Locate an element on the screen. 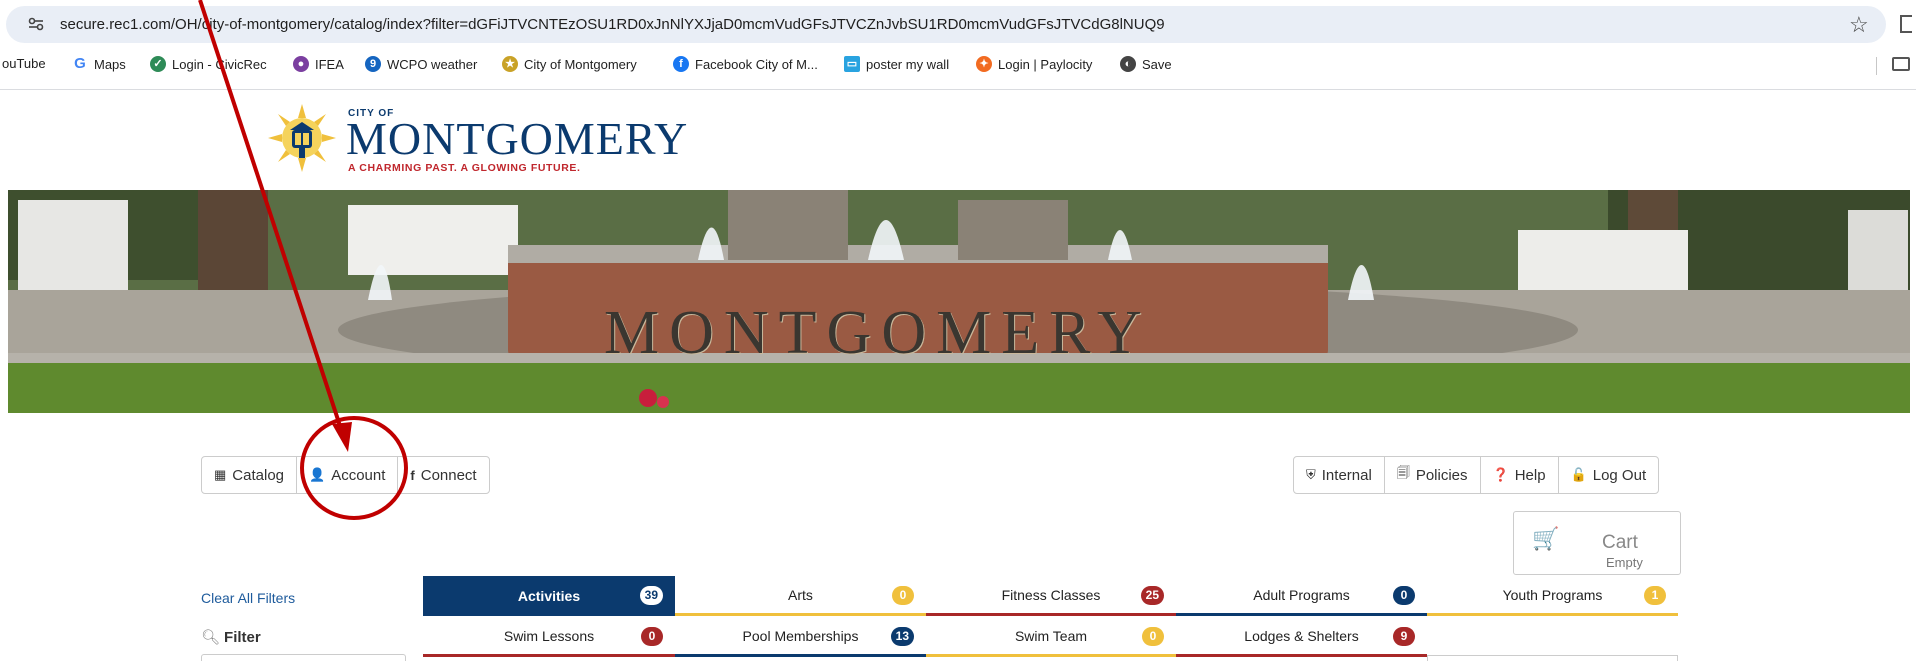 The height and width of the screenshot is (661, 1916). postermywall-icon: ▭ is located at coordinates (852, 64).